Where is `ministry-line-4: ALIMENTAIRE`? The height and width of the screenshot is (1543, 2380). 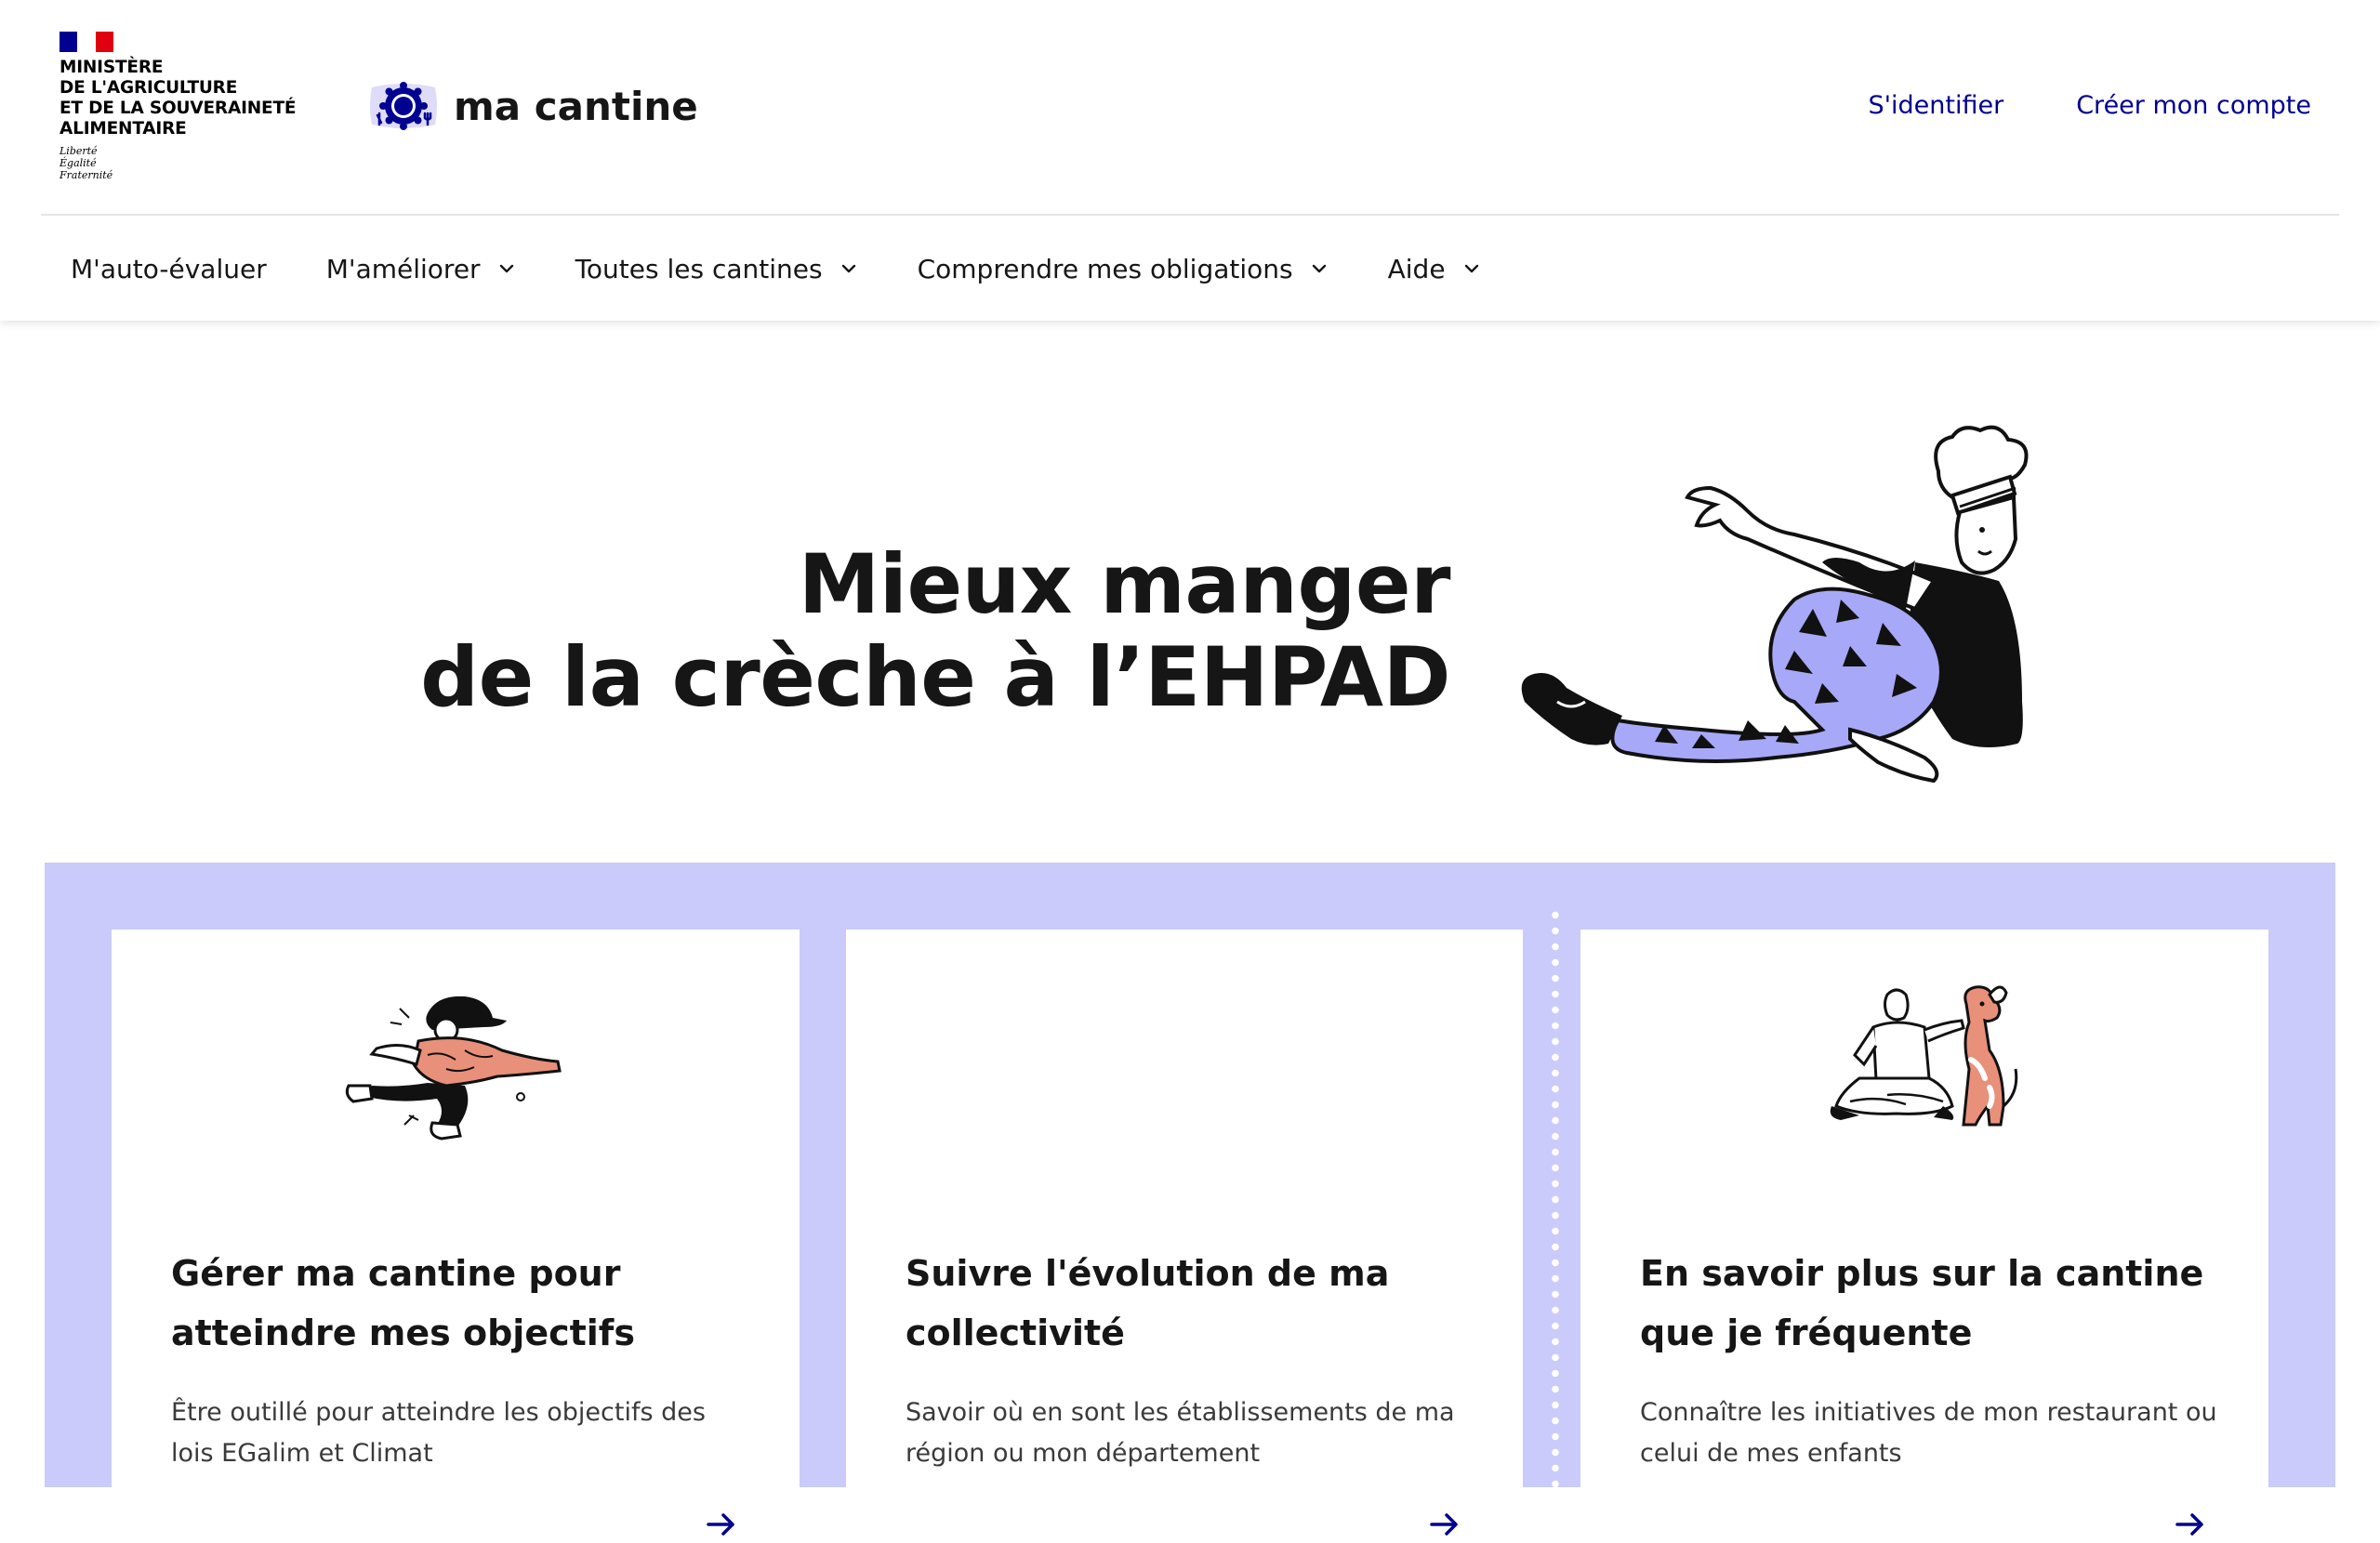
ministry-line-4: ALIMENTAIRE is located at coordinates (123, 128).